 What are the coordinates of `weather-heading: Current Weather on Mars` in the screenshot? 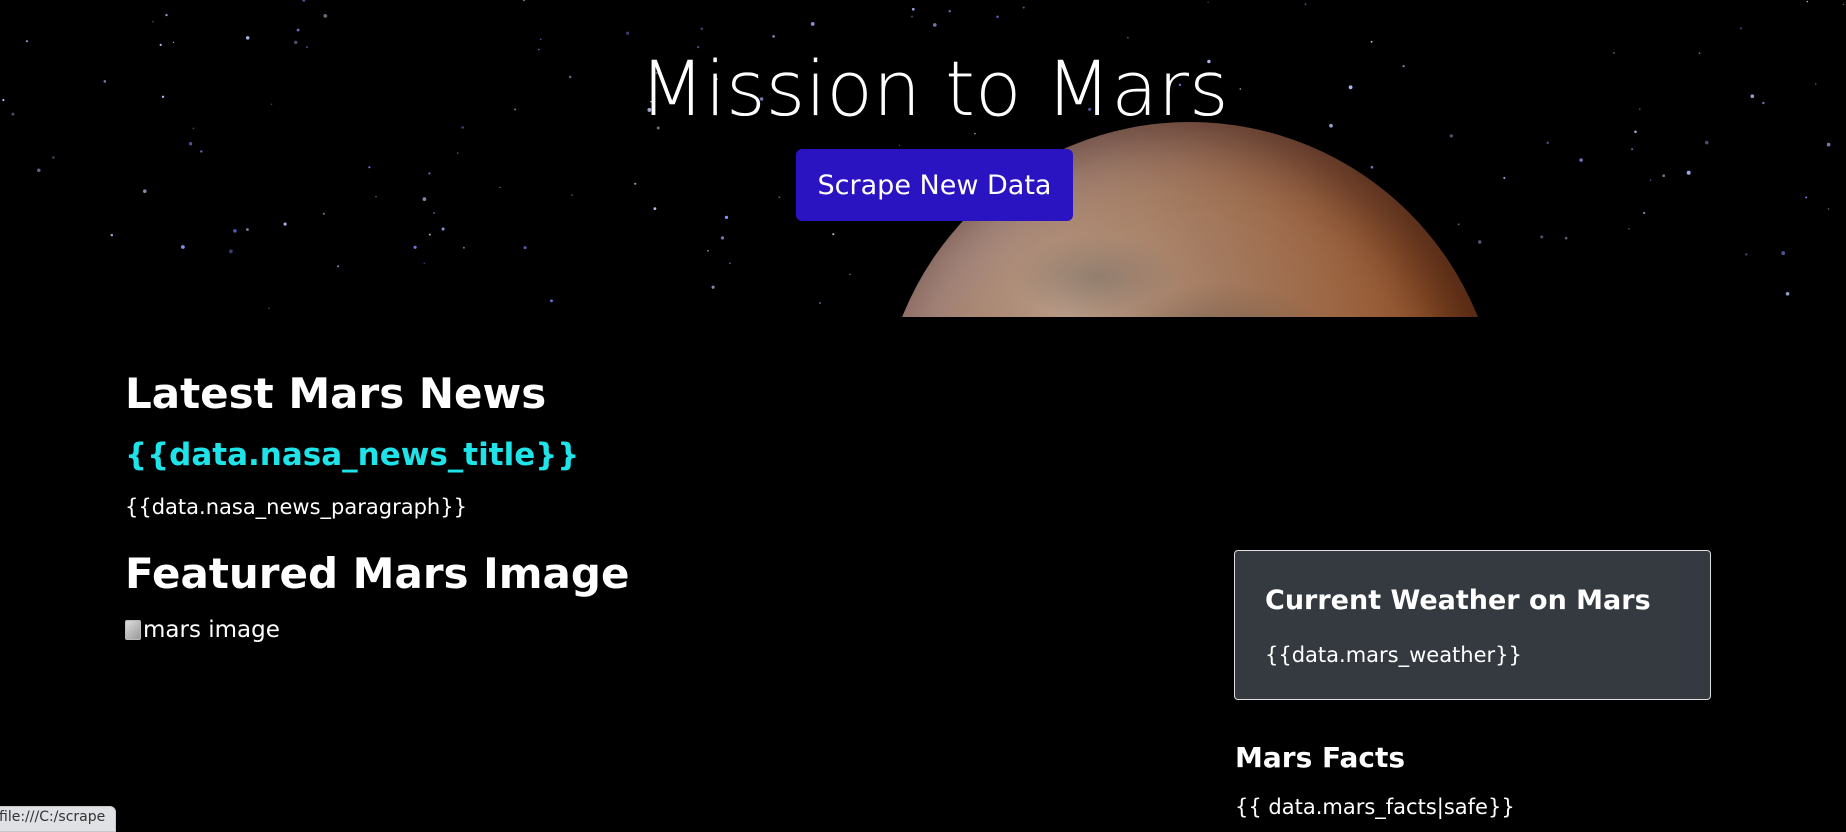 It's located at (1458, 600).